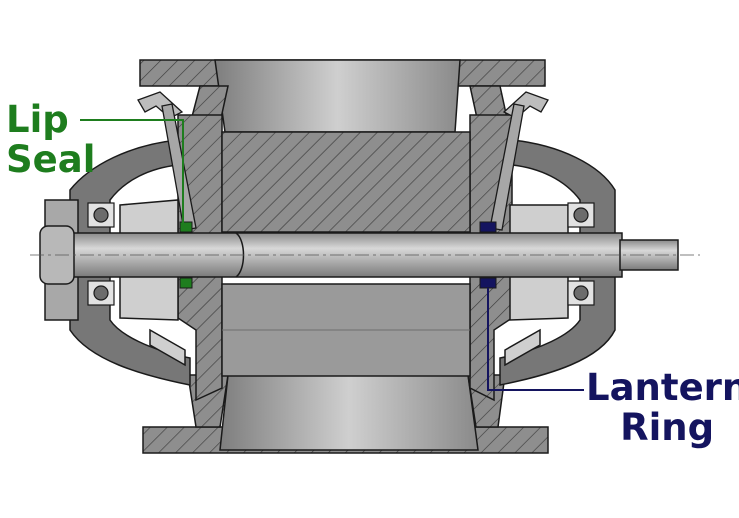  I want to click on lip-seal-label-line1: Lip, so click(37, 119).